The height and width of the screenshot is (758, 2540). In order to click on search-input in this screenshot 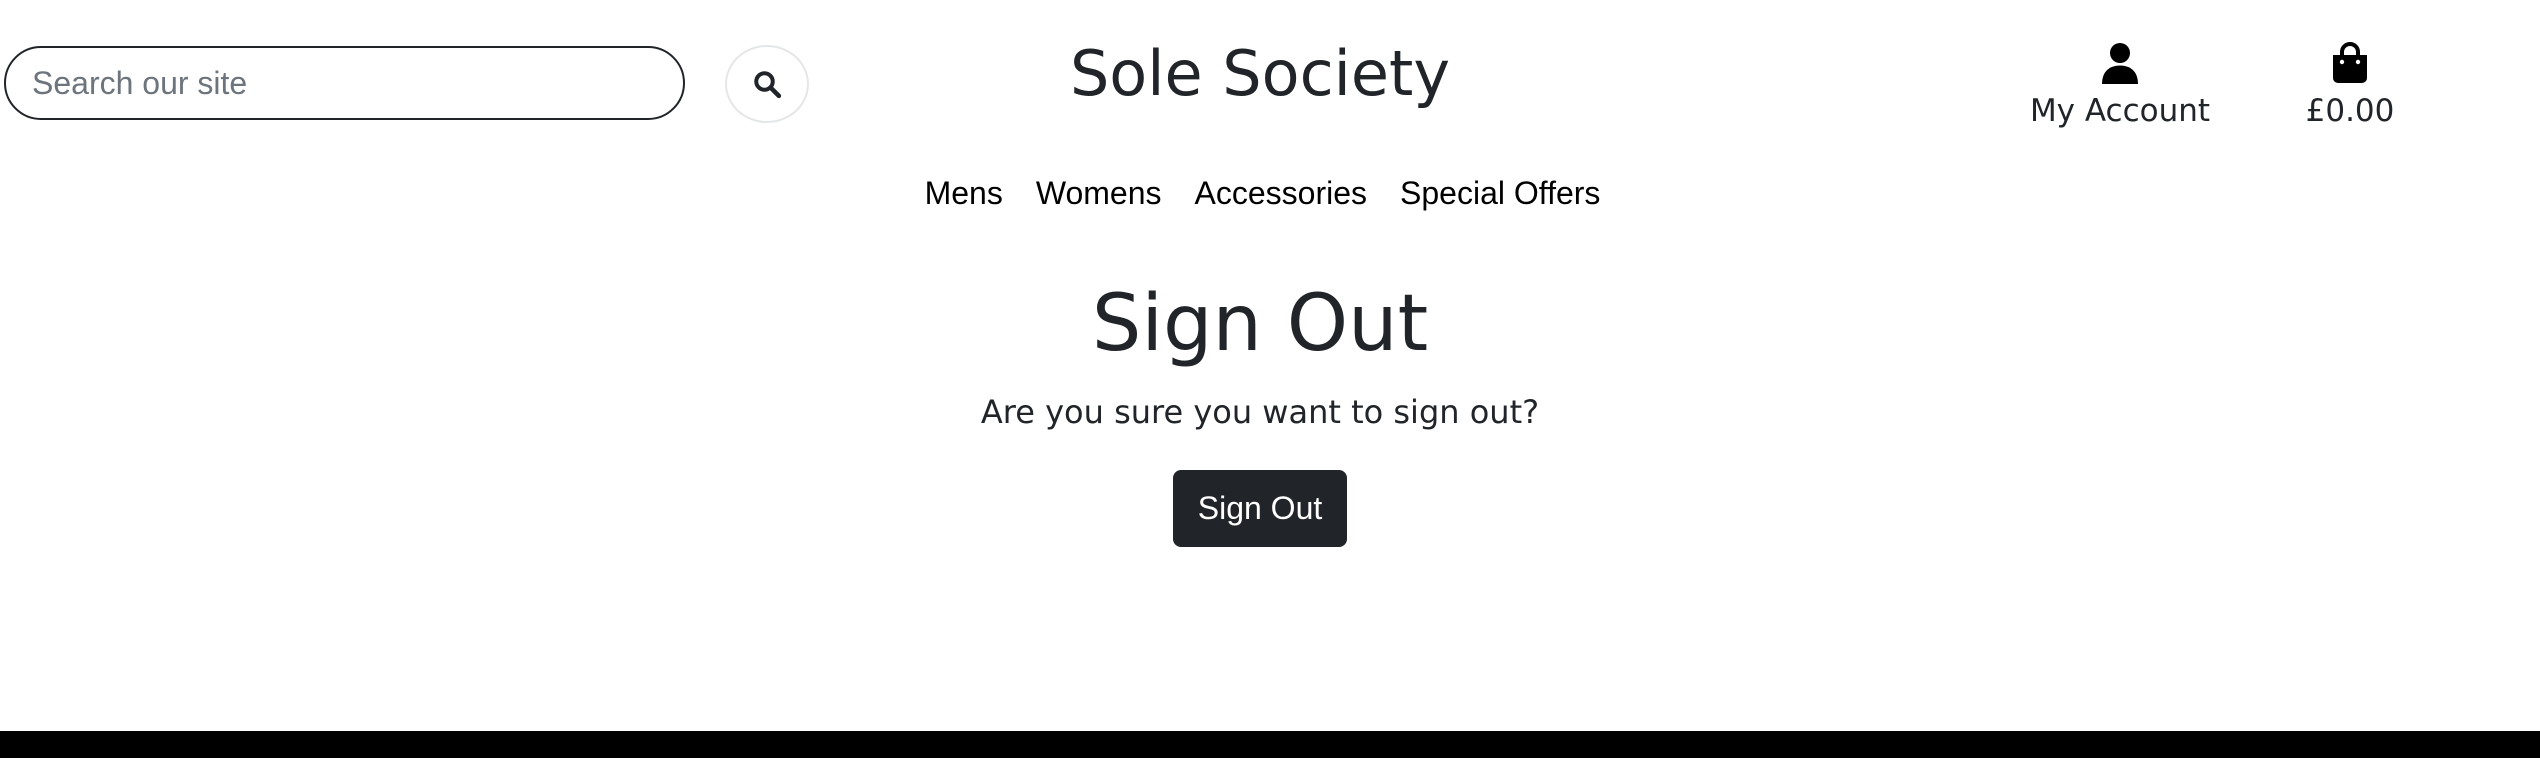, I will do `click(344, 83)`.